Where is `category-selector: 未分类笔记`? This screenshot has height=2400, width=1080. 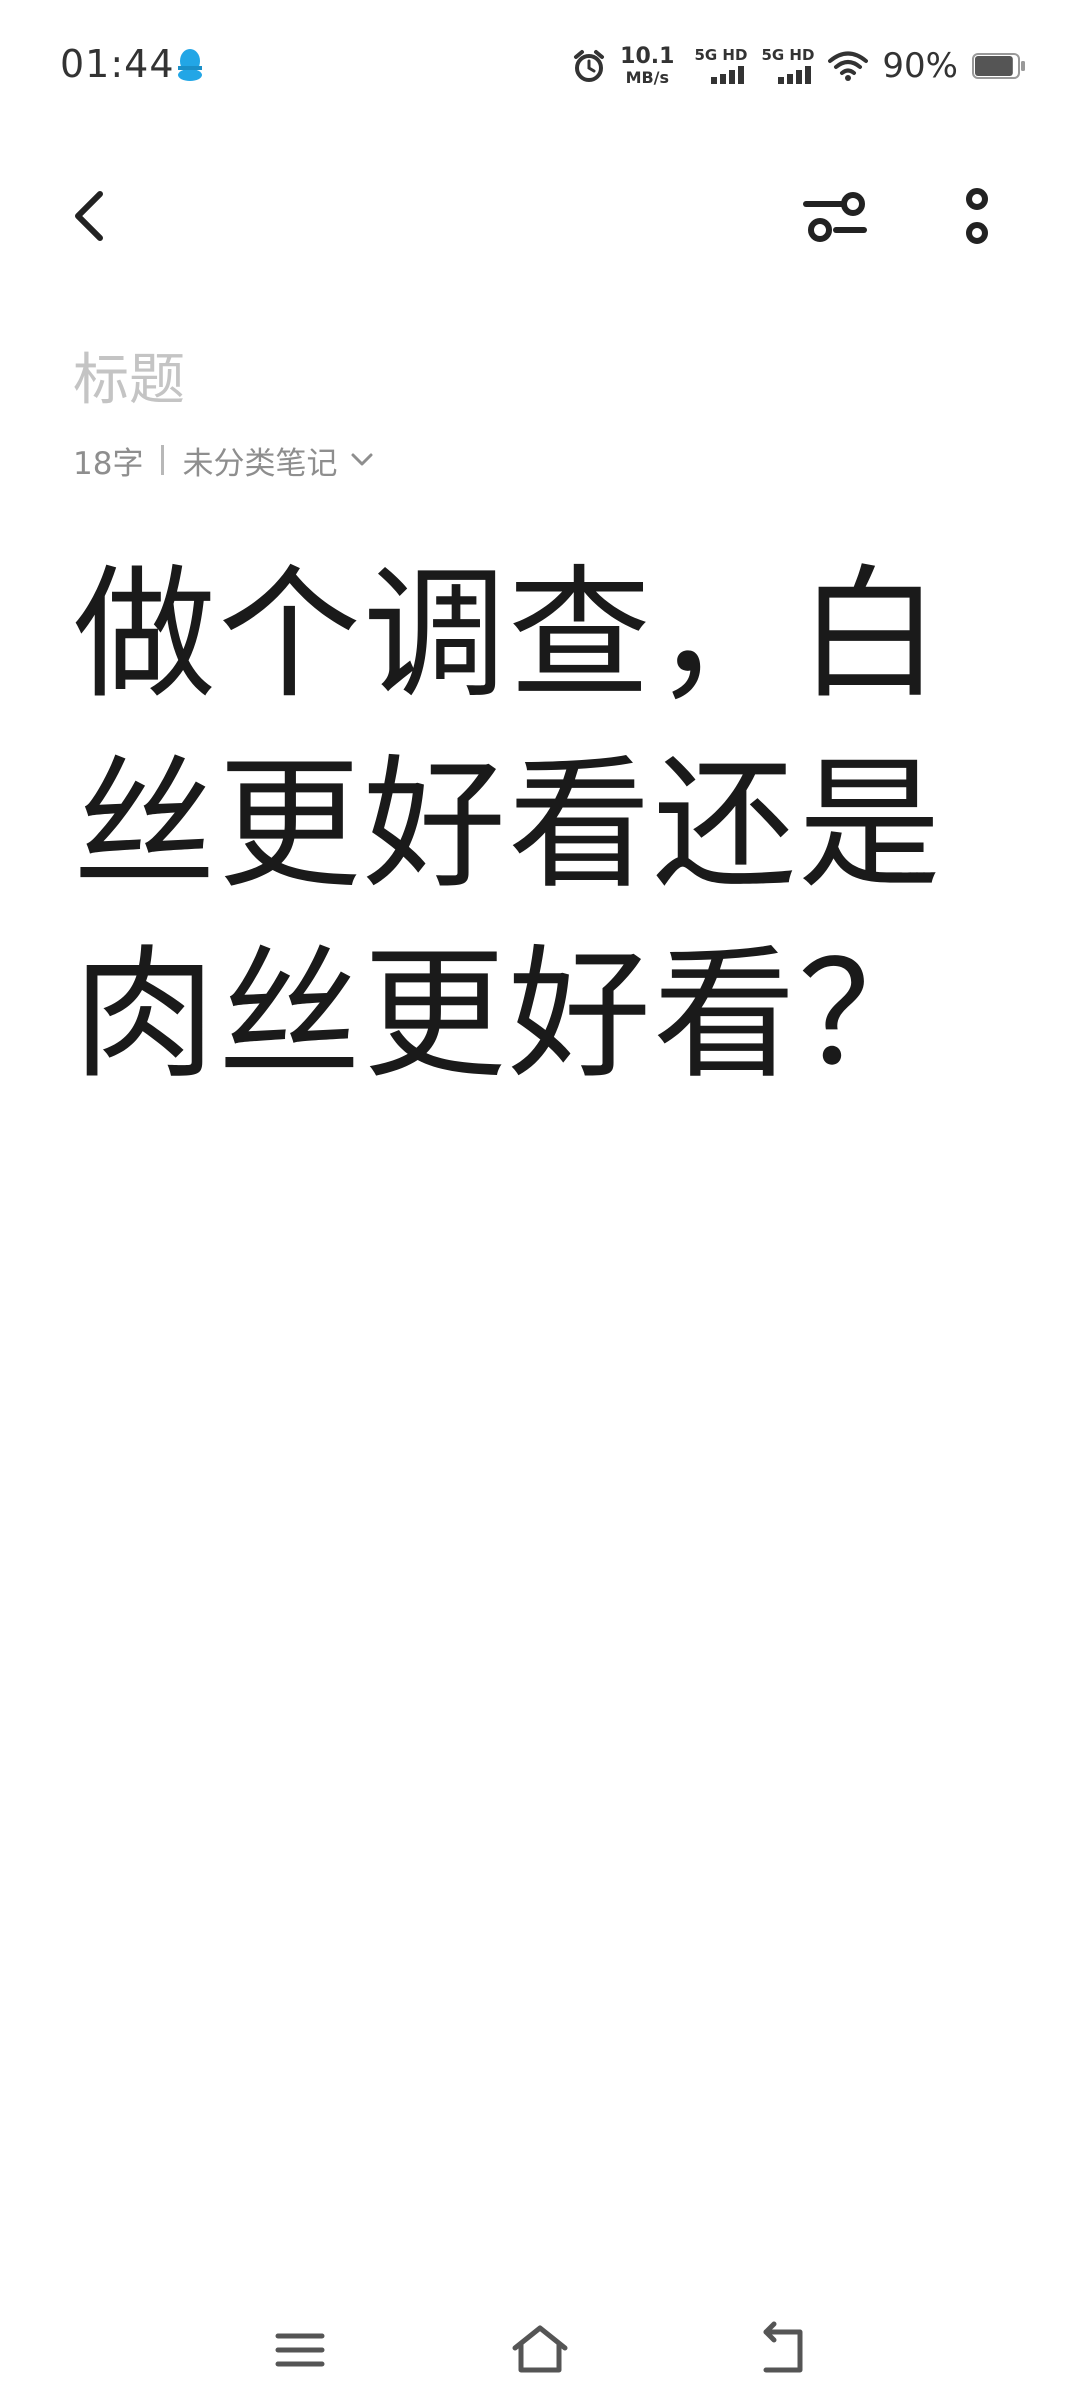
category-selector: 未分类笔记 is located at coordinates (259, 460).